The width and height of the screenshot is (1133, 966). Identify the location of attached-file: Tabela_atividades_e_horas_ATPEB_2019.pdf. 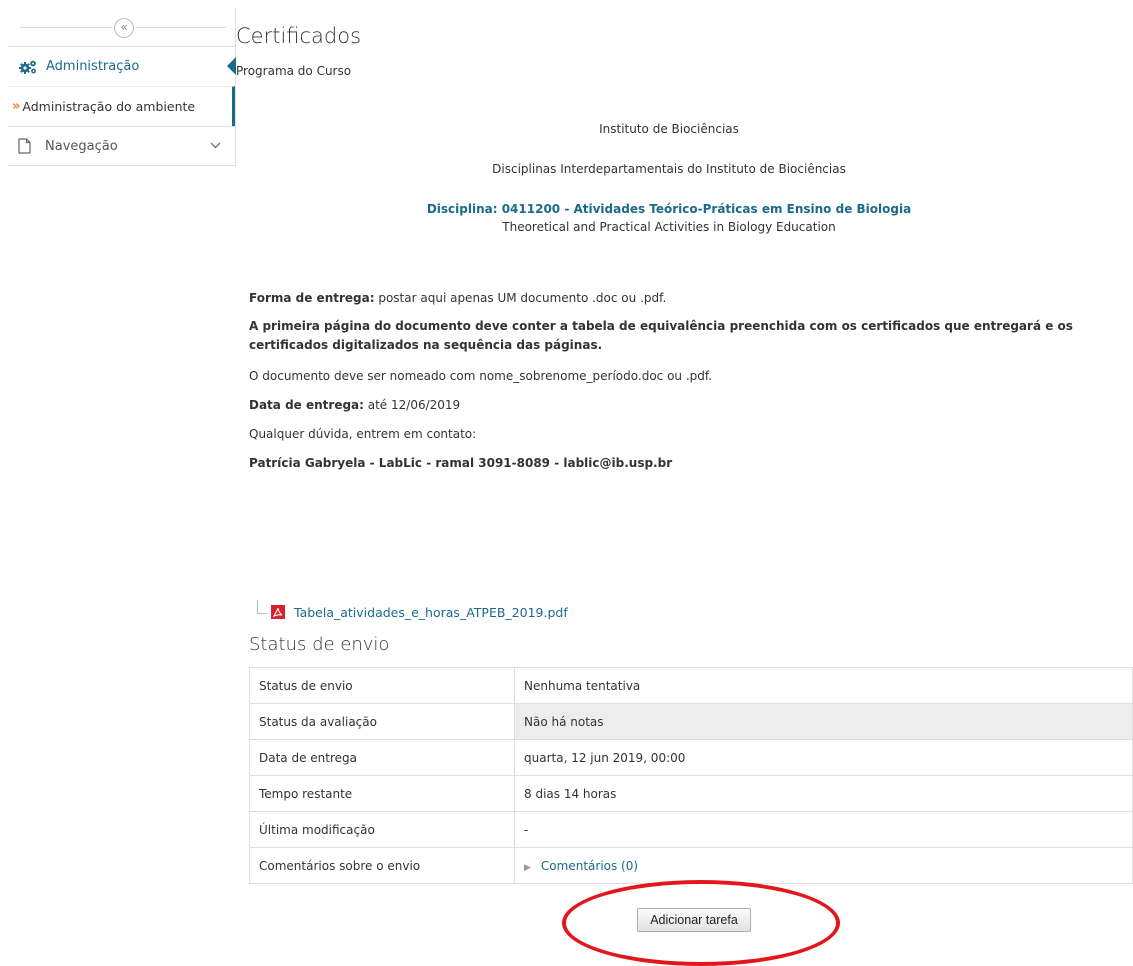
(412, 610).